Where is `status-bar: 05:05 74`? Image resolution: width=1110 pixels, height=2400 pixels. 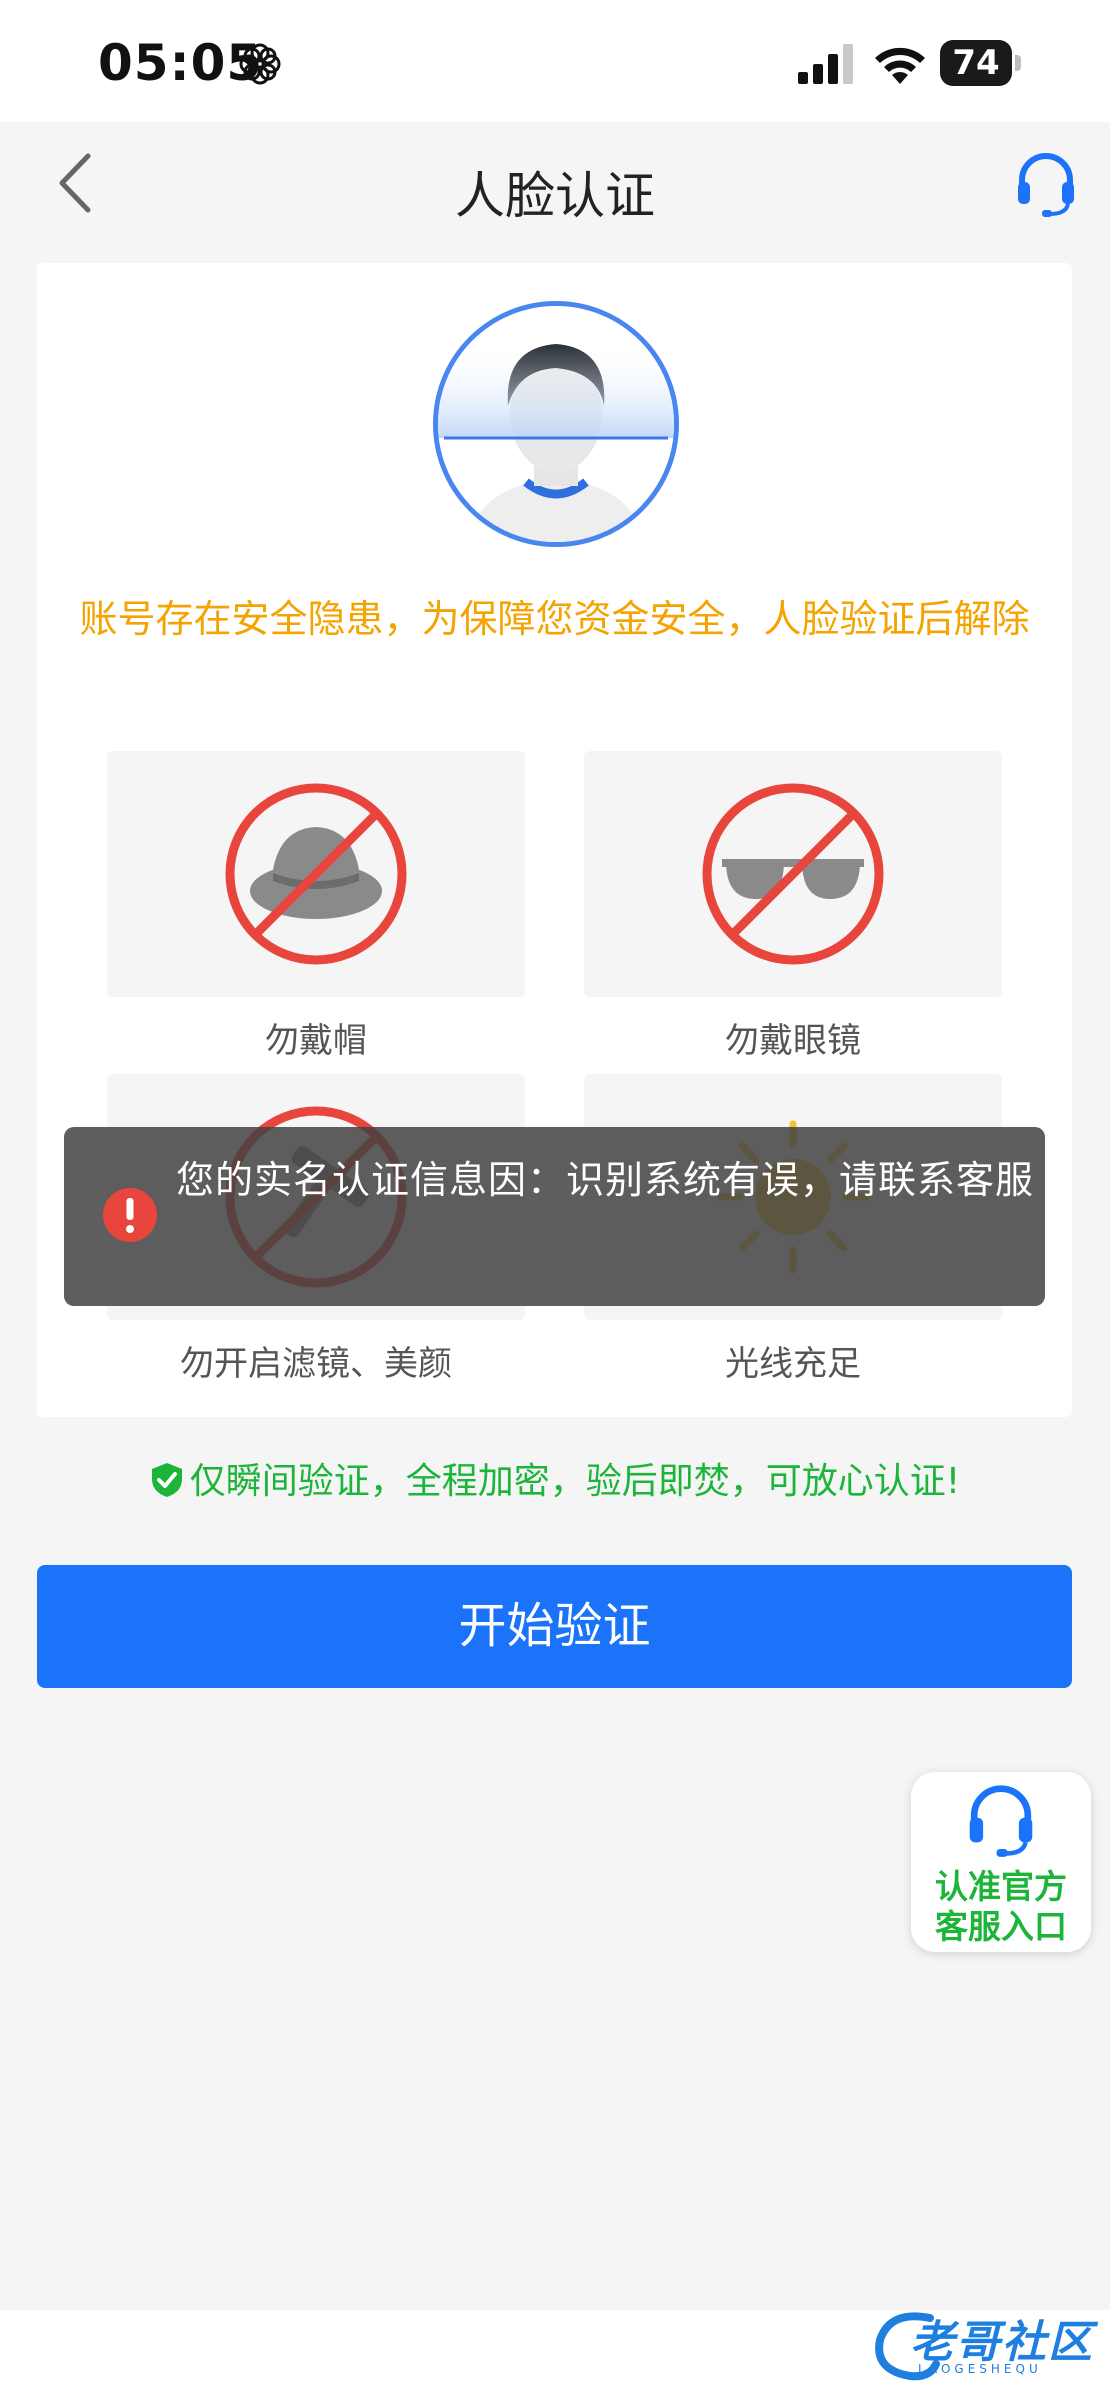 status-bar: 05:05 74 is located at coordinates (555, 61).